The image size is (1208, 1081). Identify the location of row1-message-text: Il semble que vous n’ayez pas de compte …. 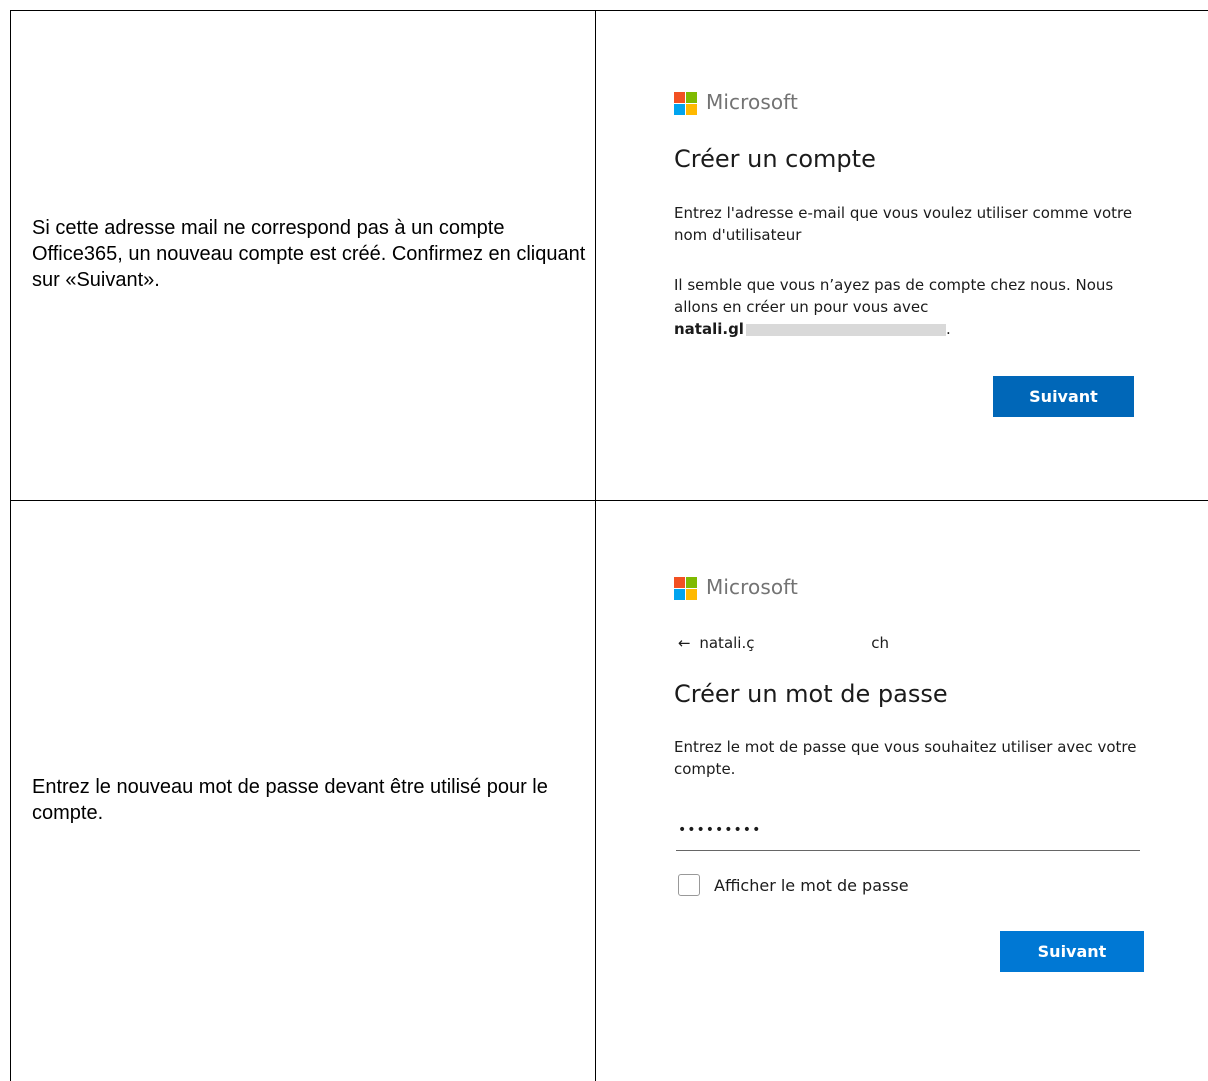
(894, 296).